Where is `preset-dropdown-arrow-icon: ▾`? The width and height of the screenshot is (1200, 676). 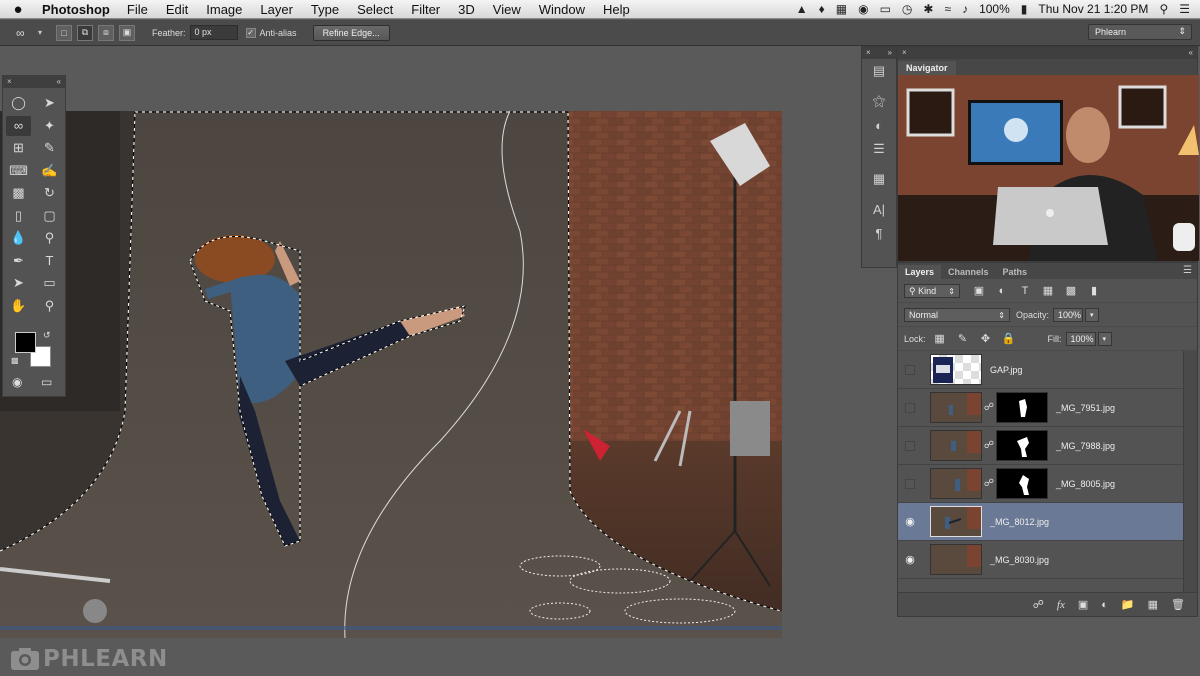 preset-dropdown-arrow-icon: ▾ is located at coordinates (40, 32).